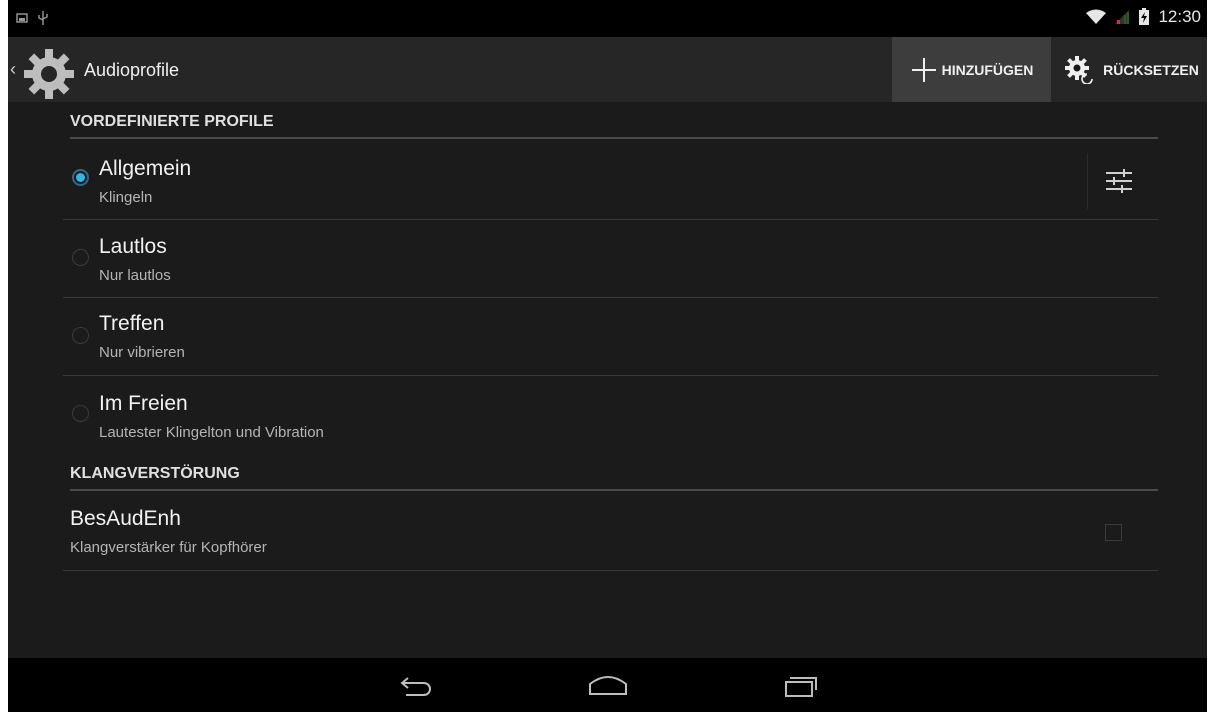  I want to click on enhancement-title: BesAudEnh, so click(125, 518).